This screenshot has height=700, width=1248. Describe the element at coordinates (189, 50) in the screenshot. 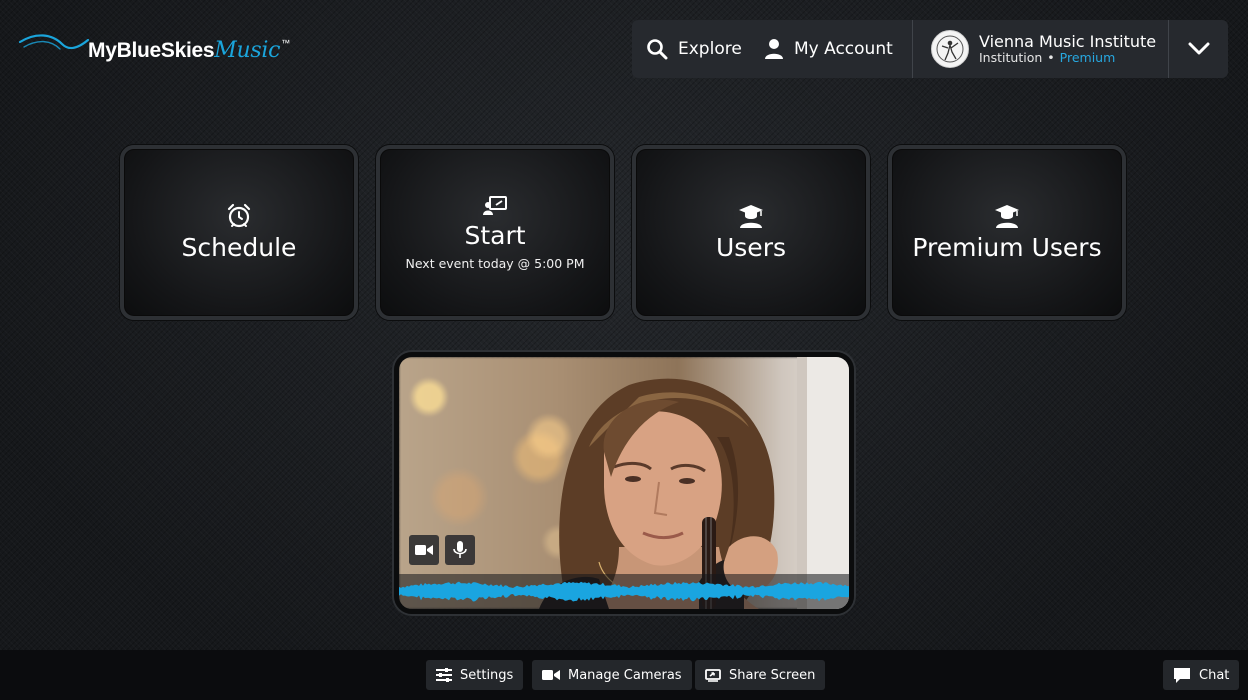

I see `brand-name: MyBlueSkiesMusic™` at that location.